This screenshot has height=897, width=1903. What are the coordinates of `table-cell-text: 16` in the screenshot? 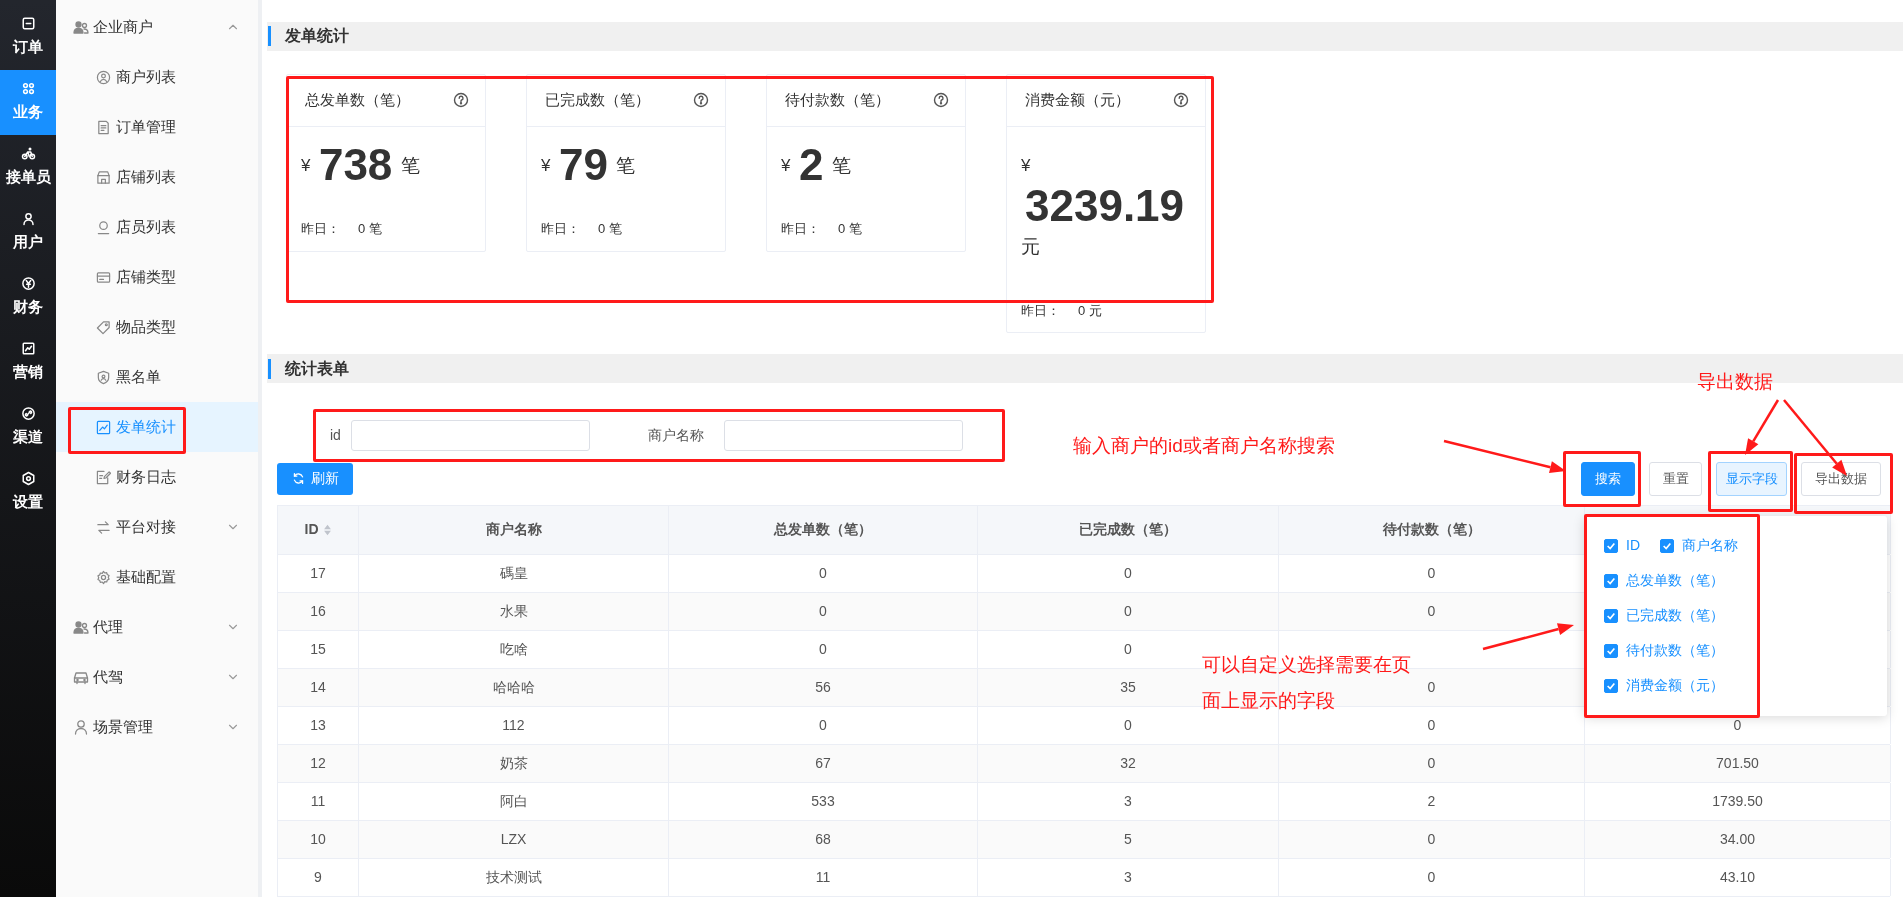 It's located at (318, 611).